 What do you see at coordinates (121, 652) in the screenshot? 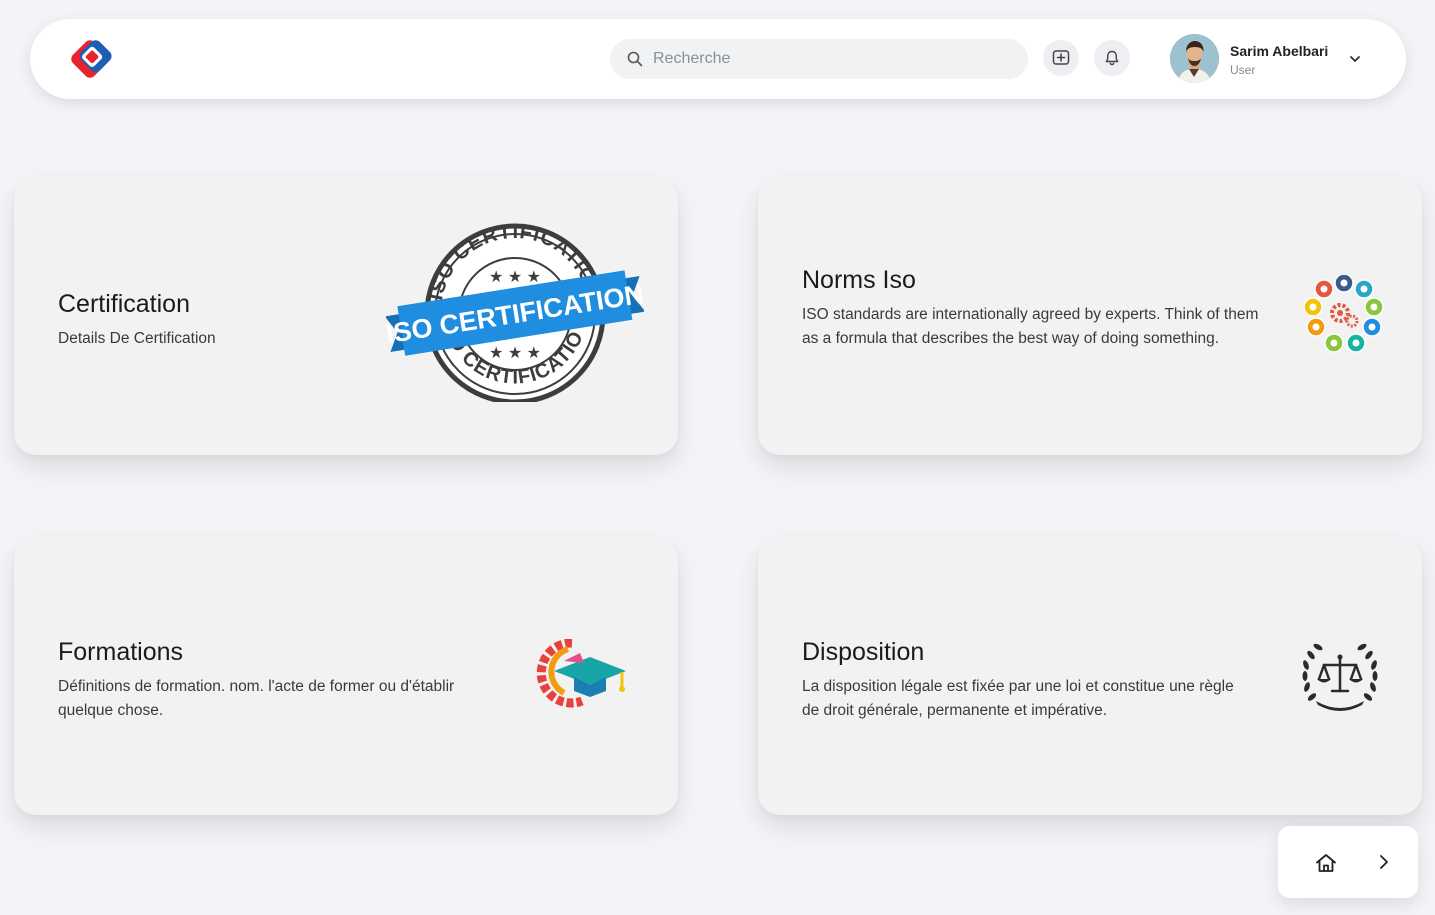
I see `card-title: Formations` at bounding box center [121, 652].